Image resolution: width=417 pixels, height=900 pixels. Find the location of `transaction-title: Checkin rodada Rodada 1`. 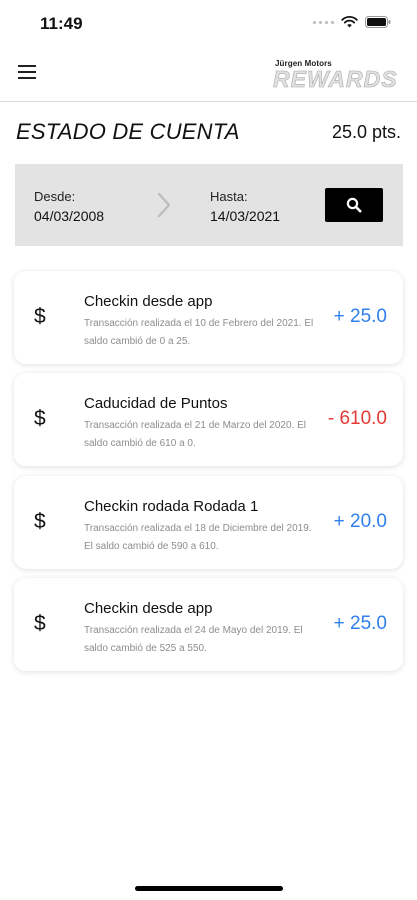

transaction-title: Checkin rodada Rodada 1 is located at coordinates (171, 506).